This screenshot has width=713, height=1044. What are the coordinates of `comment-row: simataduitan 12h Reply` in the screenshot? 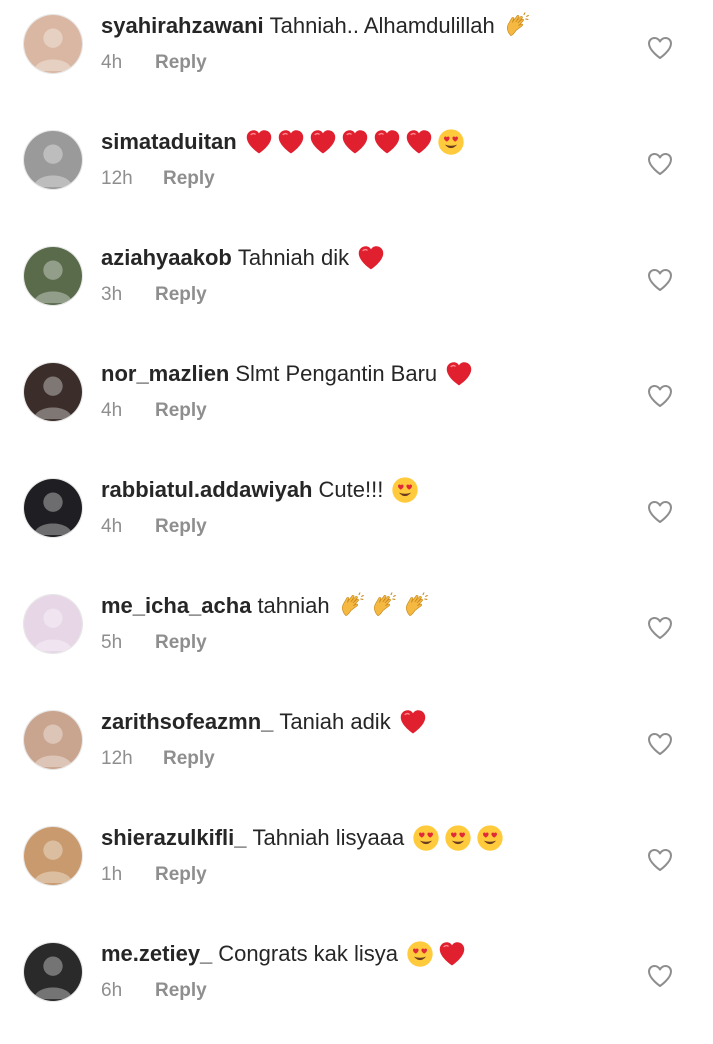 It's located at (356, 174).